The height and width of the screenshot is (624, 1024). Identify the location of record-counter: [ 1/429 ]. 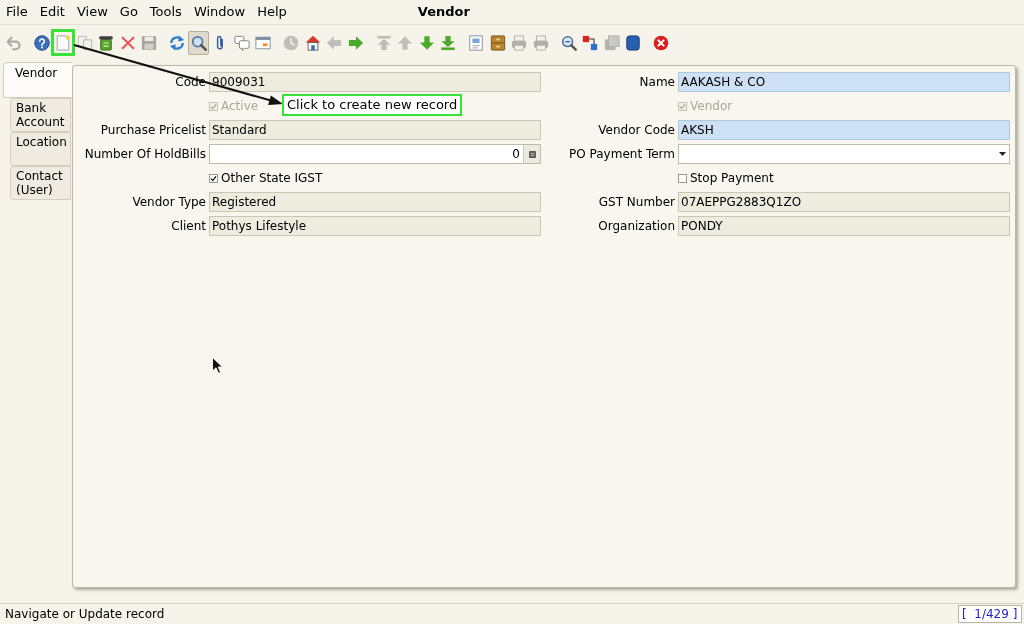
(990, 614).